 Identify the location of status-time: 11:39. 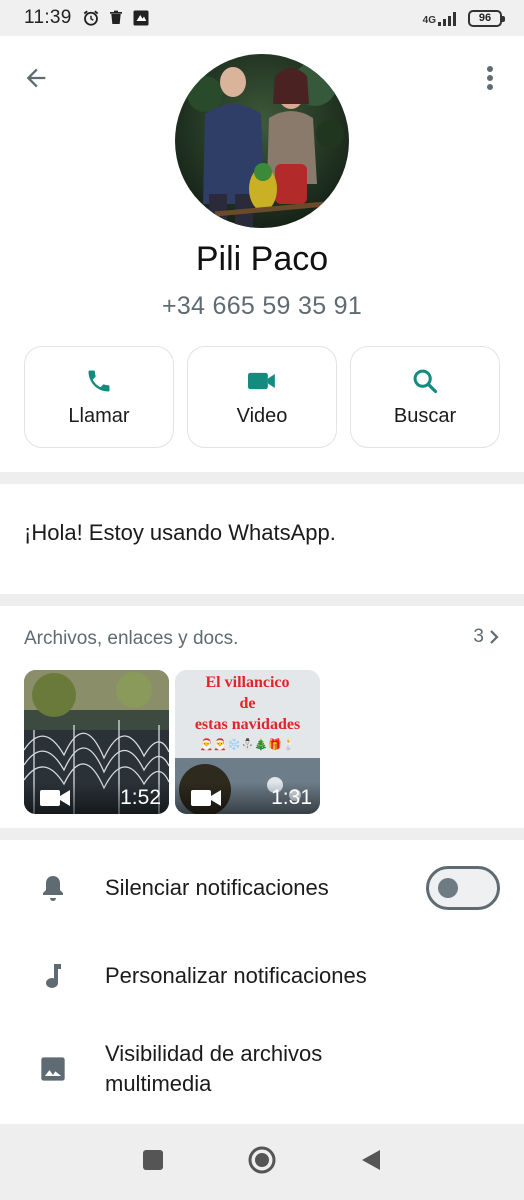
(48, 17).